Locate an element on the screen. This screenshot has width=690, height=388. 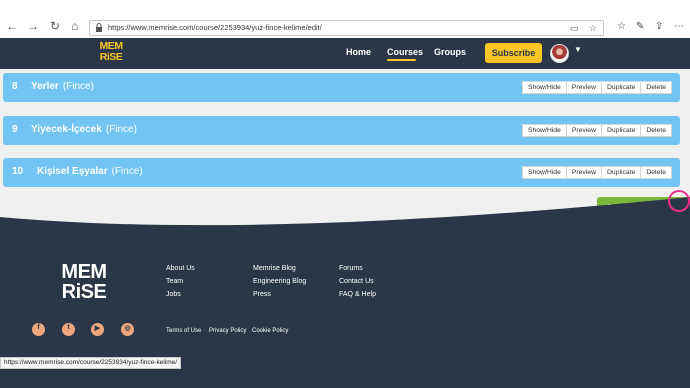
footer-link-forums: Forums is located at coordinates (351, 268).